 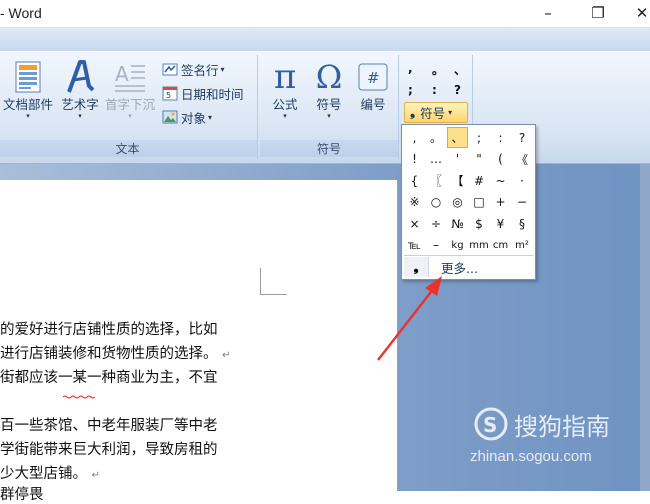 What do you see at coordinates (285, 104) in the screenshot?
I see `equation-label: 公式` at bounding box center [285, 104].